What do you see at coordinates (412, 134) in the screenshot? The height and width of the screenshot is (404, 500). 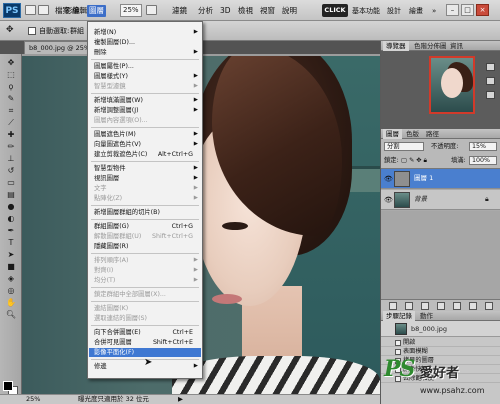 I see `tab-channels: 色版` at bounding box center [412, 134].